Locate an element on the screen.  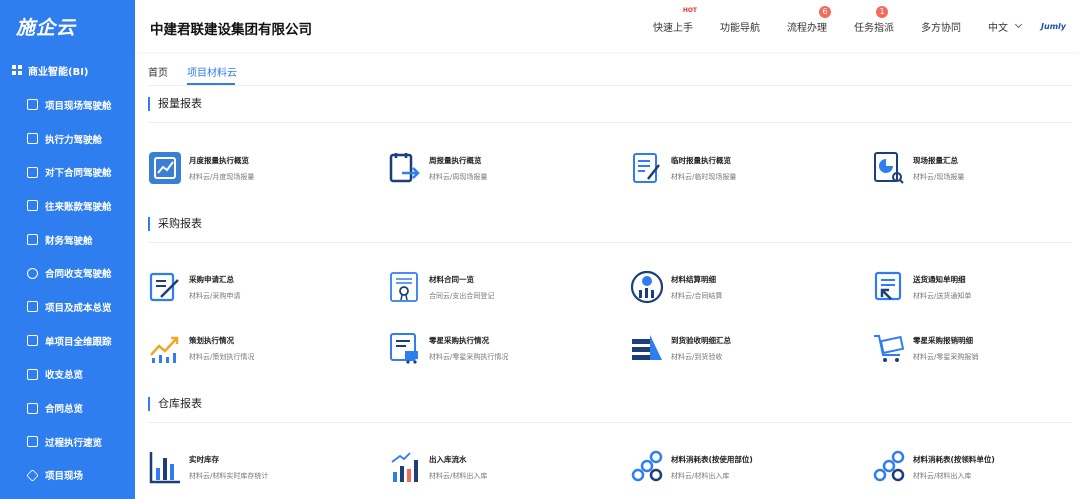
sidebar-item-project-site: 项目现场 is located at coordinates (67, 476).